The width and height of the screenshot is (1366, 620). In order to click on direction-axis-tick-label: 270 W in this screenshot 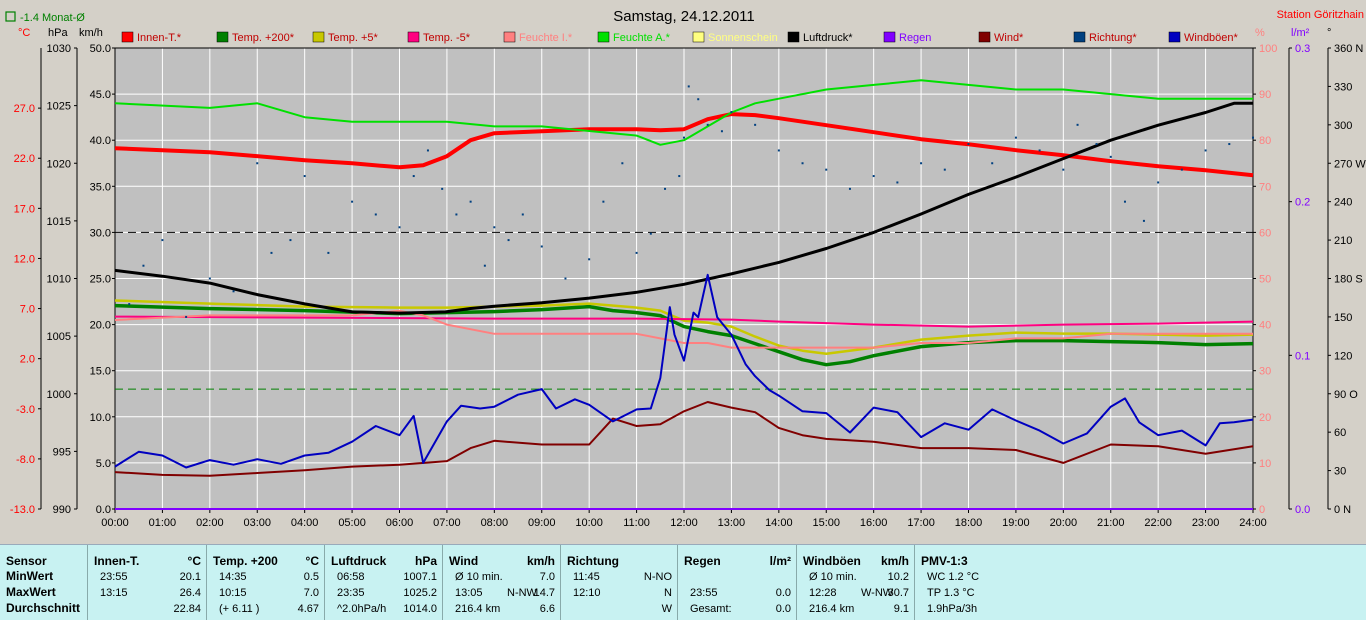, I will do `click(1350, 164)`.